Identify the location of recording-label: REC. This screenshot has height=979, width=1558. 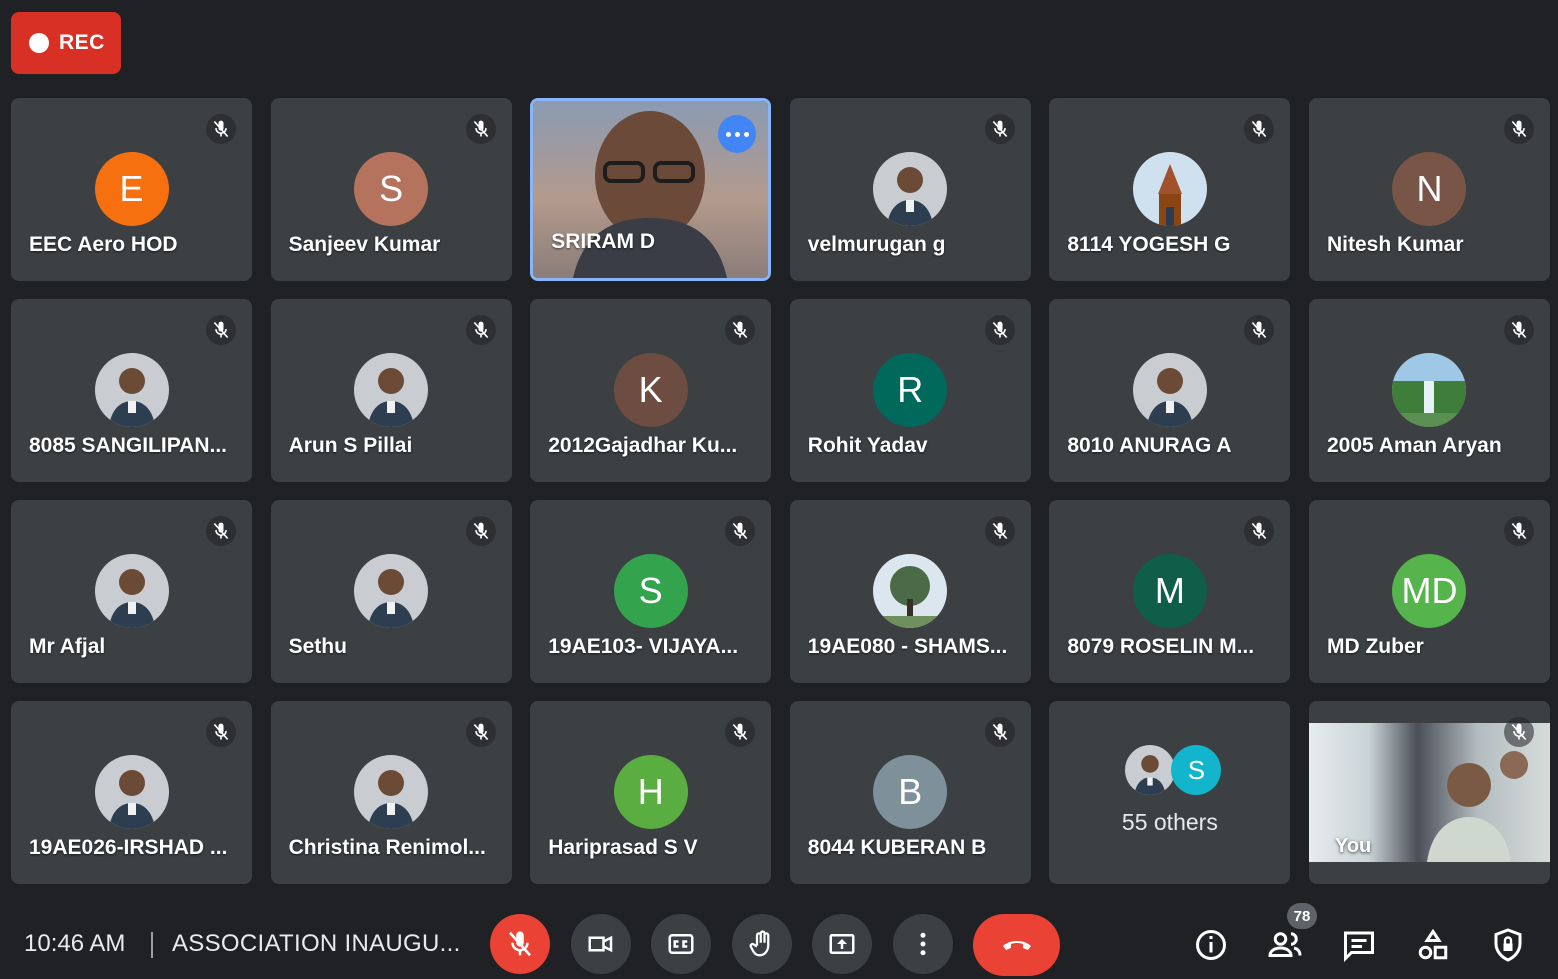
(82, 42).